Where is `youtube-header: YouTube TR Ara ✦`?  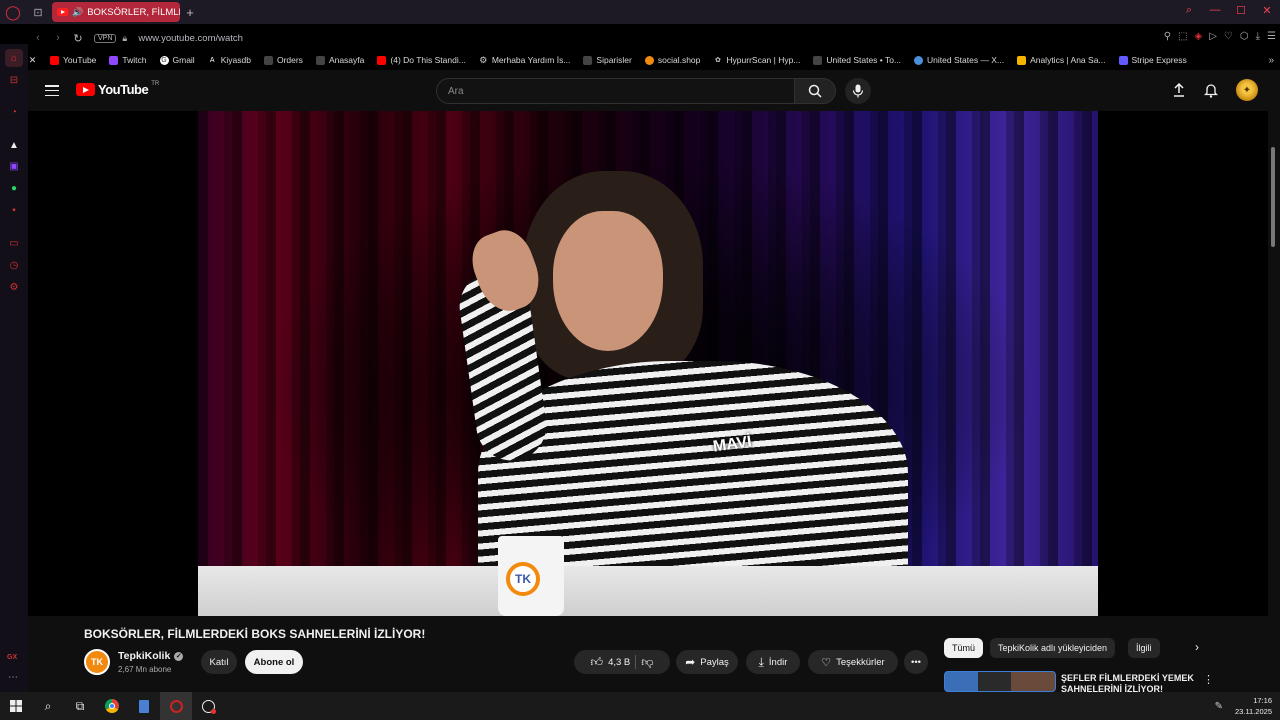
youtube-header: YouTube TR Ara ✦ is located at coordinates (654, 91).